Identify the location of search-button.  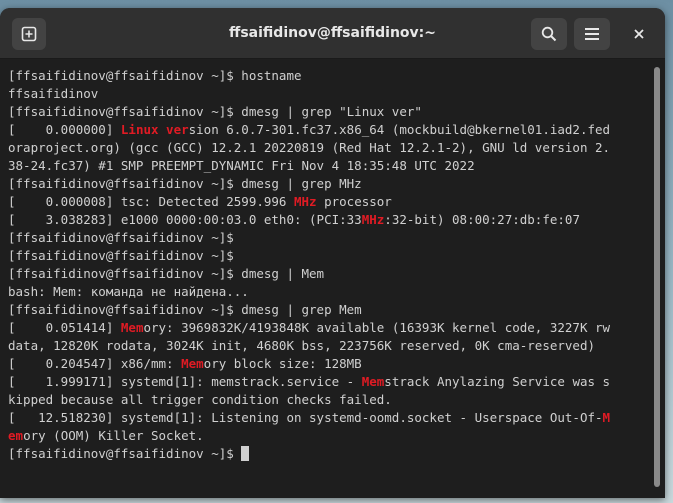
(549, 34).